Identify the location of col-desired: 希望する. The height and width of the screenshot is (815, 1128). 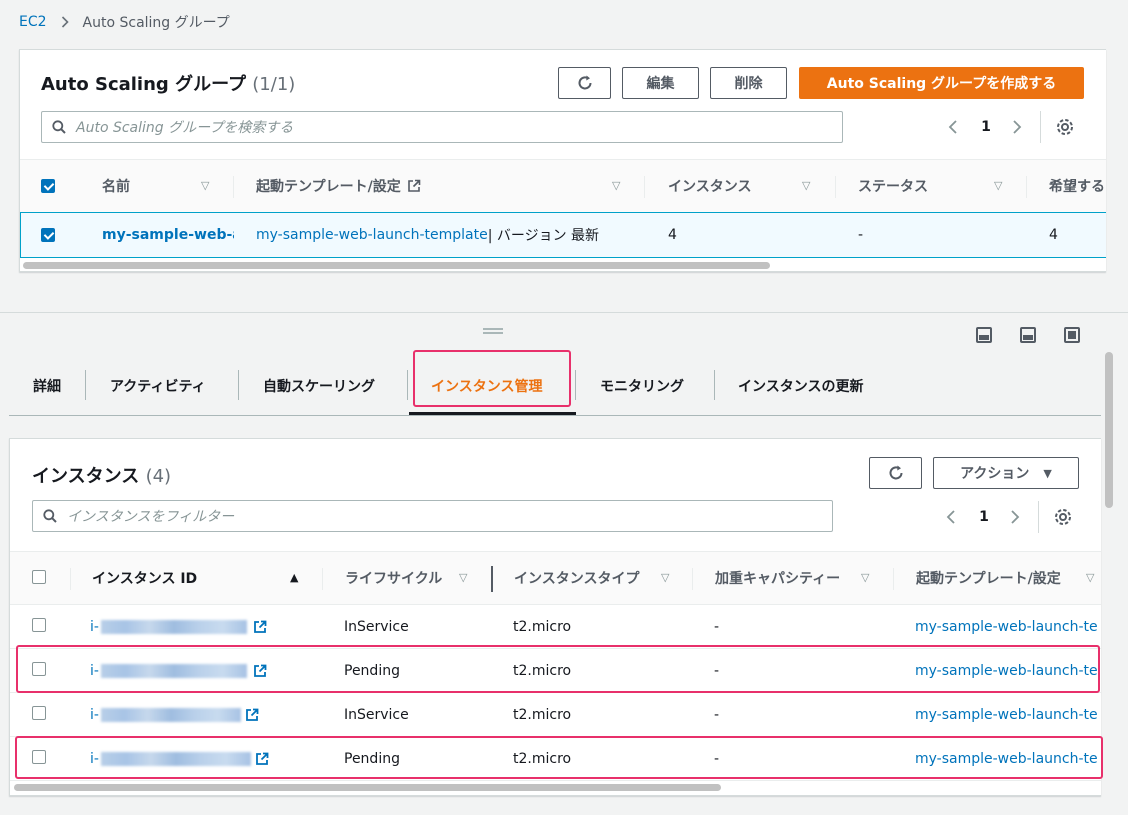
(1077, 186).